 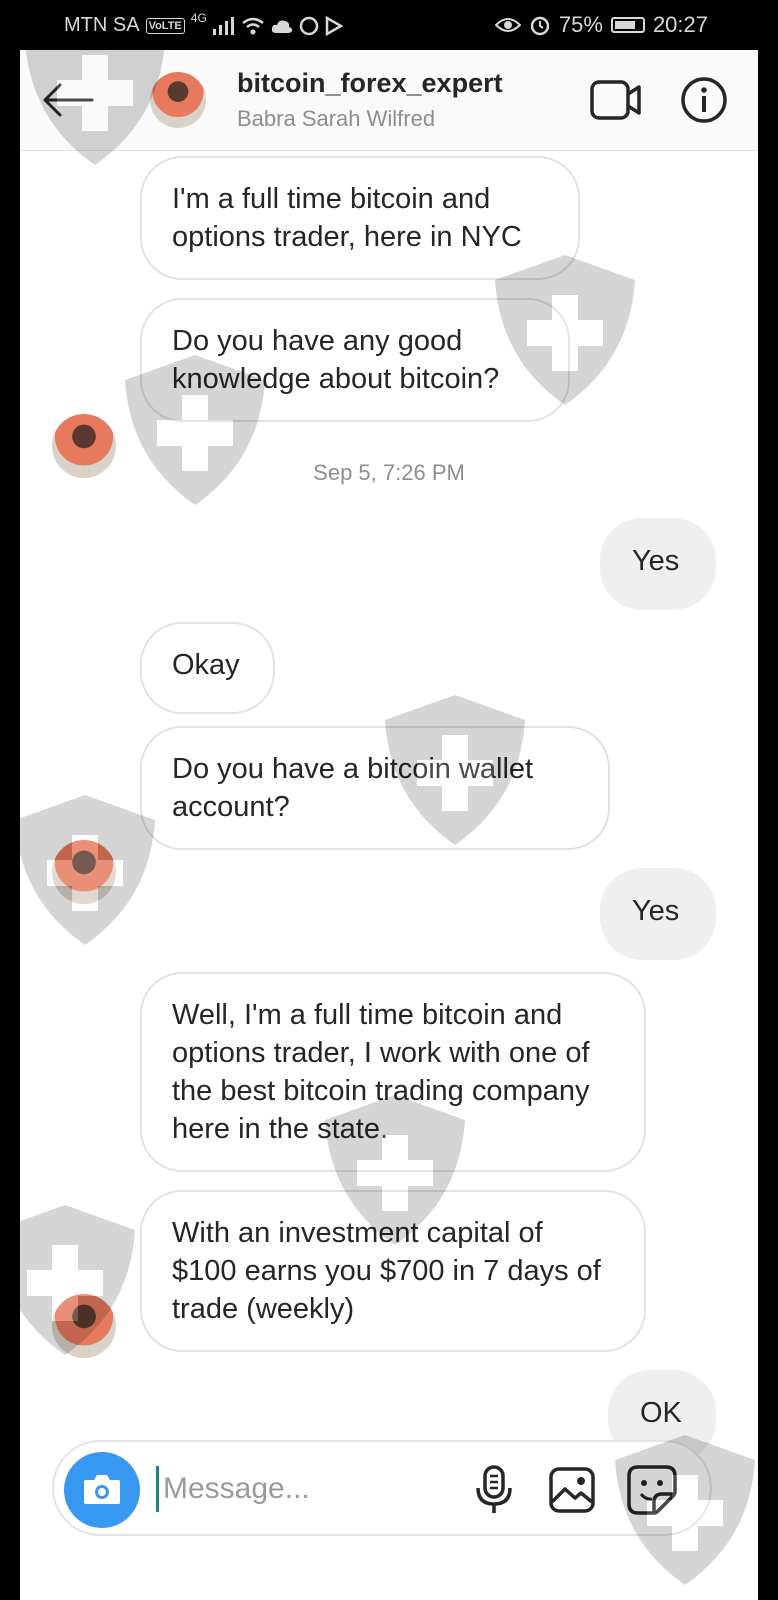 What do you see at coordinates (178, 100) in the screenshot?
I see `contact-avatar` at bounding box center [178, 100].